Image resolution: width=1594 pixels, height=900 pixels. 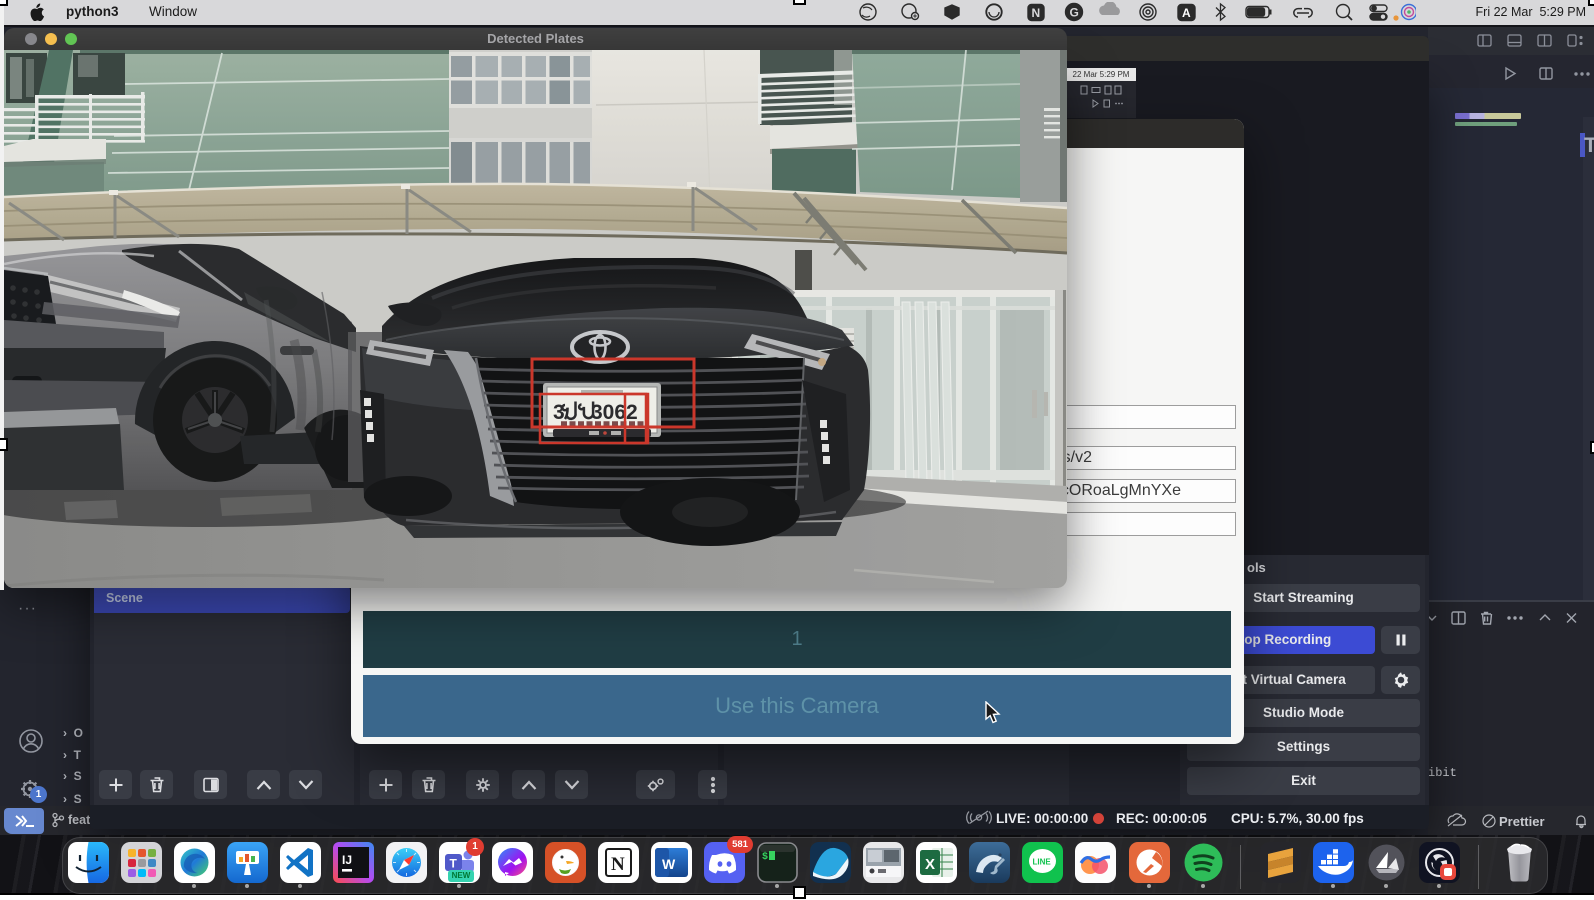 I want to click on svg-text: G, so click(x=1074, y=13).